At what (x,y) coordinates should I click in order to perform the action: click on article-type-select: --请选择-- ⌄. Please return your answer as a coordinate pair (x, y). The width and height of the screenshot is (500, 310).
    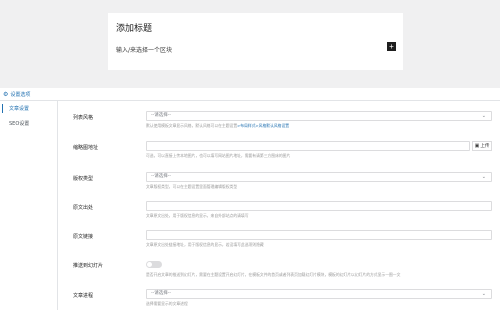
    Looking at the image, I should click on (319, 177).